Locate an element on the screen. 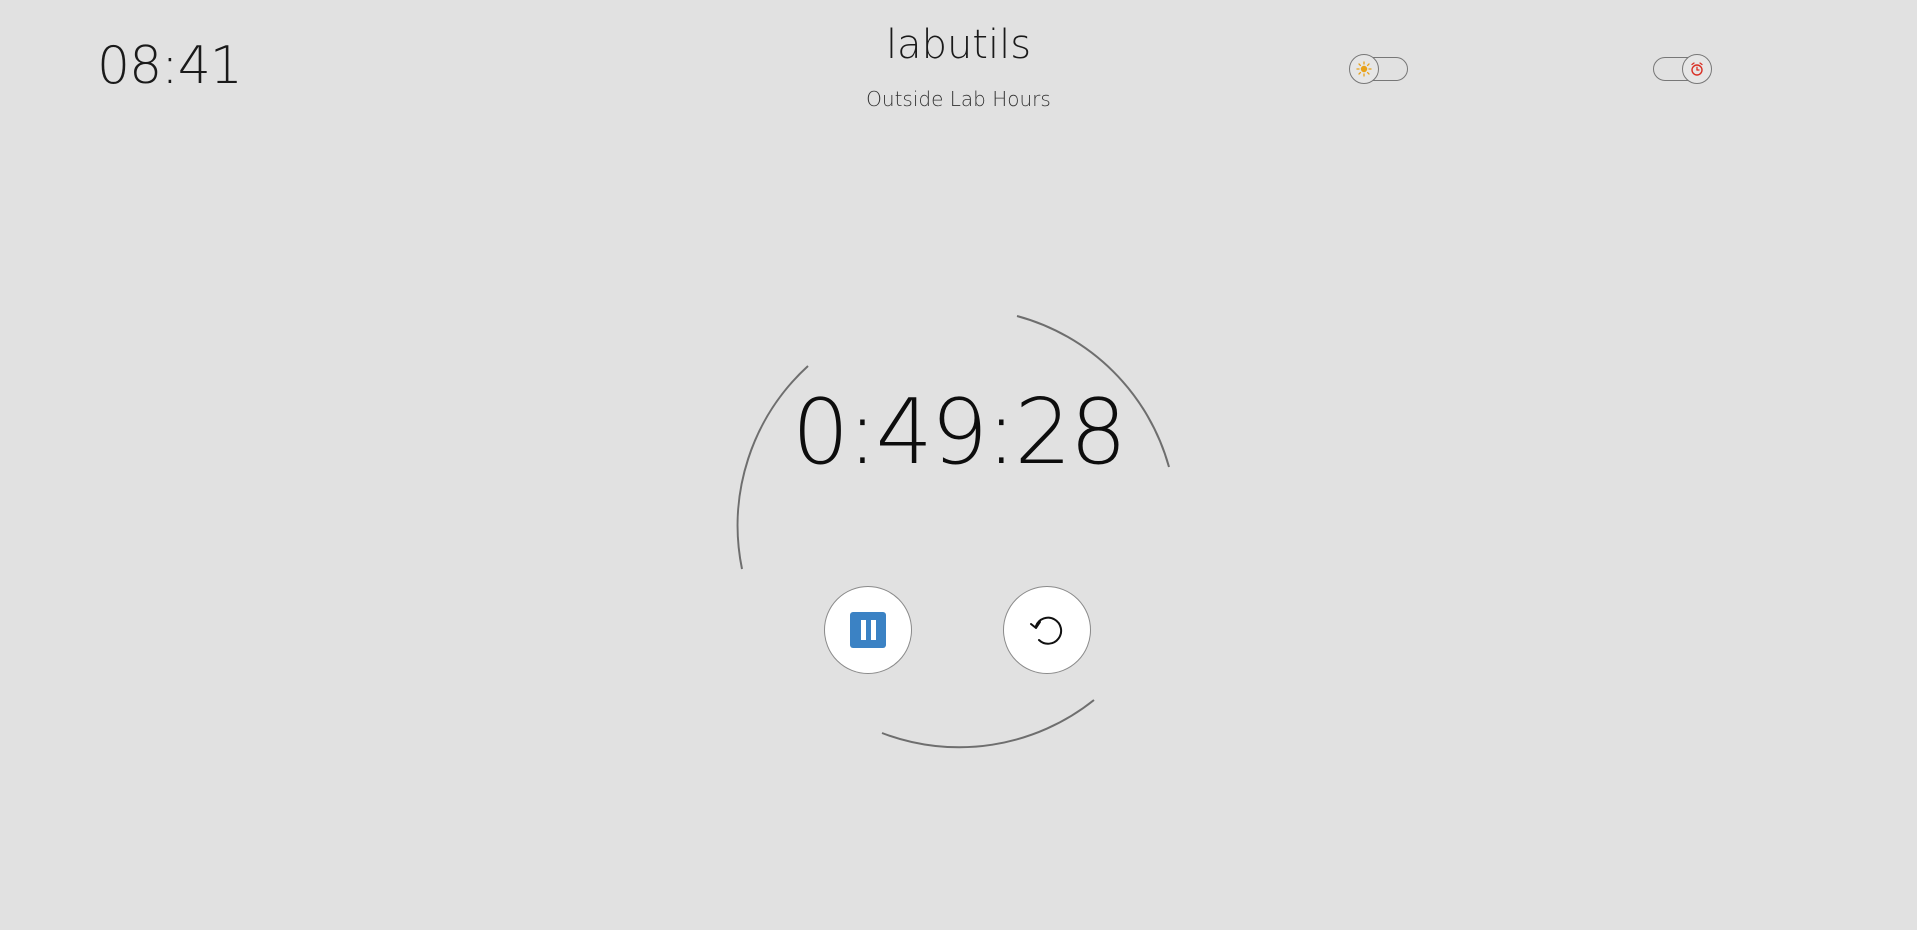 The image size is (1917, 930). alarm-clock-icon is located at coordinates (1697, 69).